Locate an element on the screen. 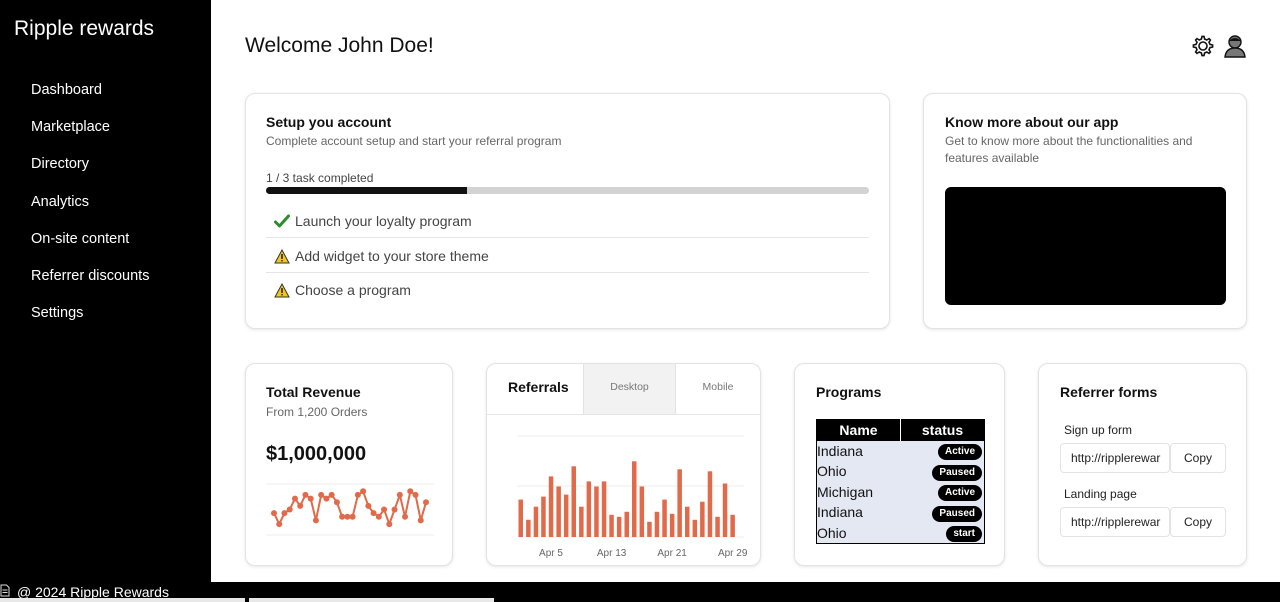 The height and width of the screenshot is (602, 1280). table-row: Indiana Paused is located at coordinates (900, 512).